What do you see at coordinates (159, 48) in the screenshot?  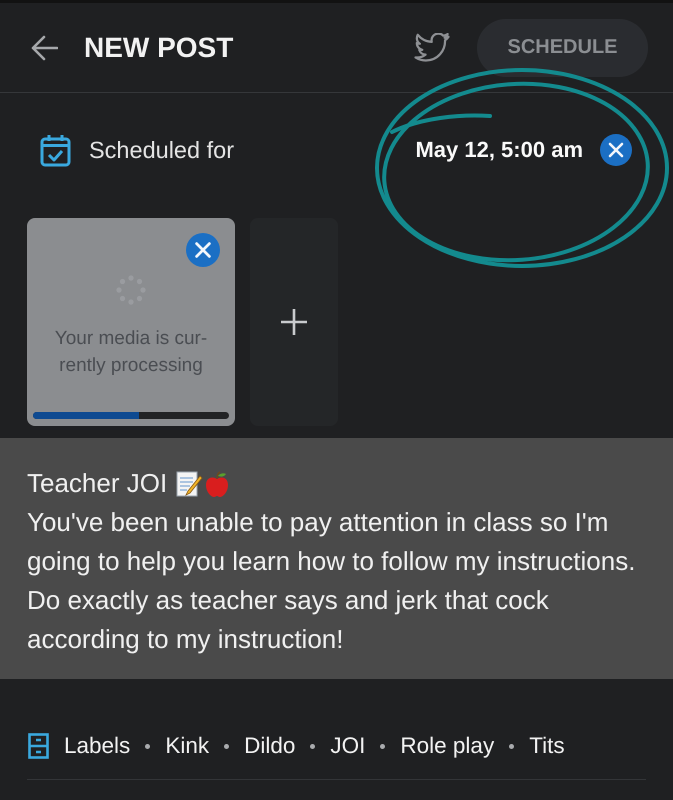 I see `page-title: NEW POST` at bounding box center [159, 48].